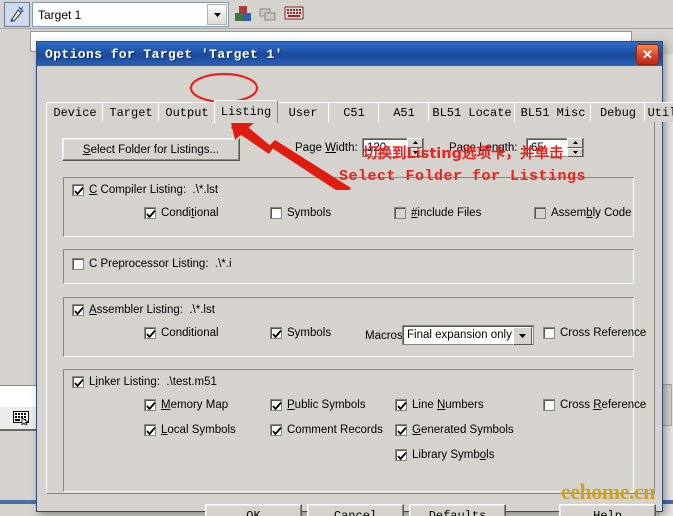  I want to click on dialog-title: Options for Target 'Target 1', so click(164, 54).